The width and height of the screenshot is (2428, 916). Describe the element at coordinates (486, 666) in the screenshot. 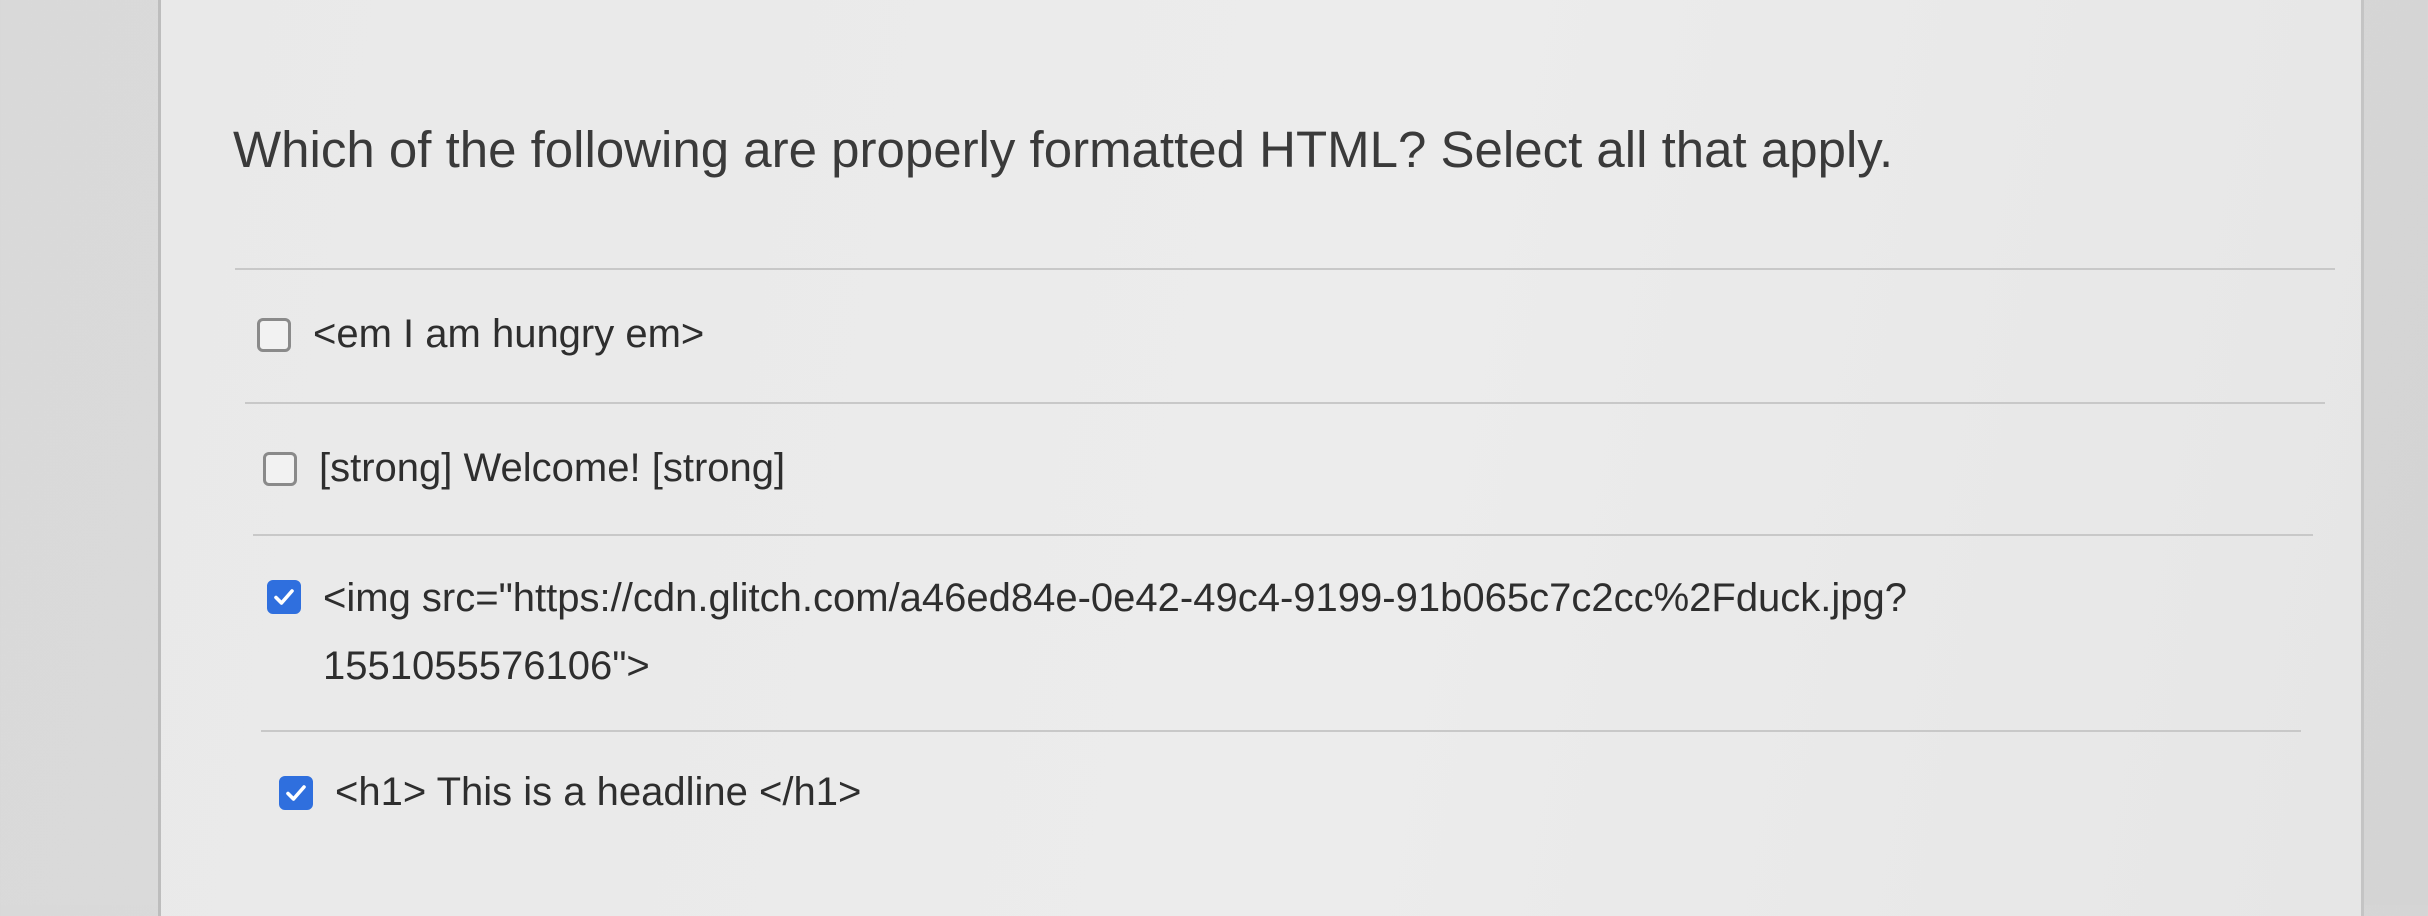

I see `option-3-label-line-2: 1551055576106">` at that location.